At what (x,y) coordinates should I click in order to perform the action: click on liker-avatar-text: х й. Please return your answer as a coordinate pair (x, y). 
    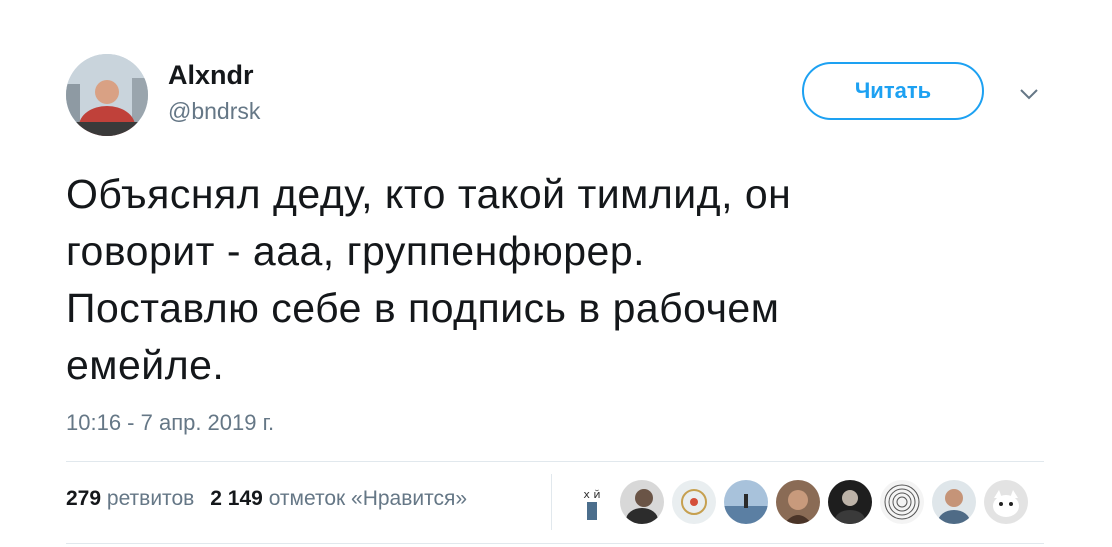
    Looking at the image, I should click on (591, 494).